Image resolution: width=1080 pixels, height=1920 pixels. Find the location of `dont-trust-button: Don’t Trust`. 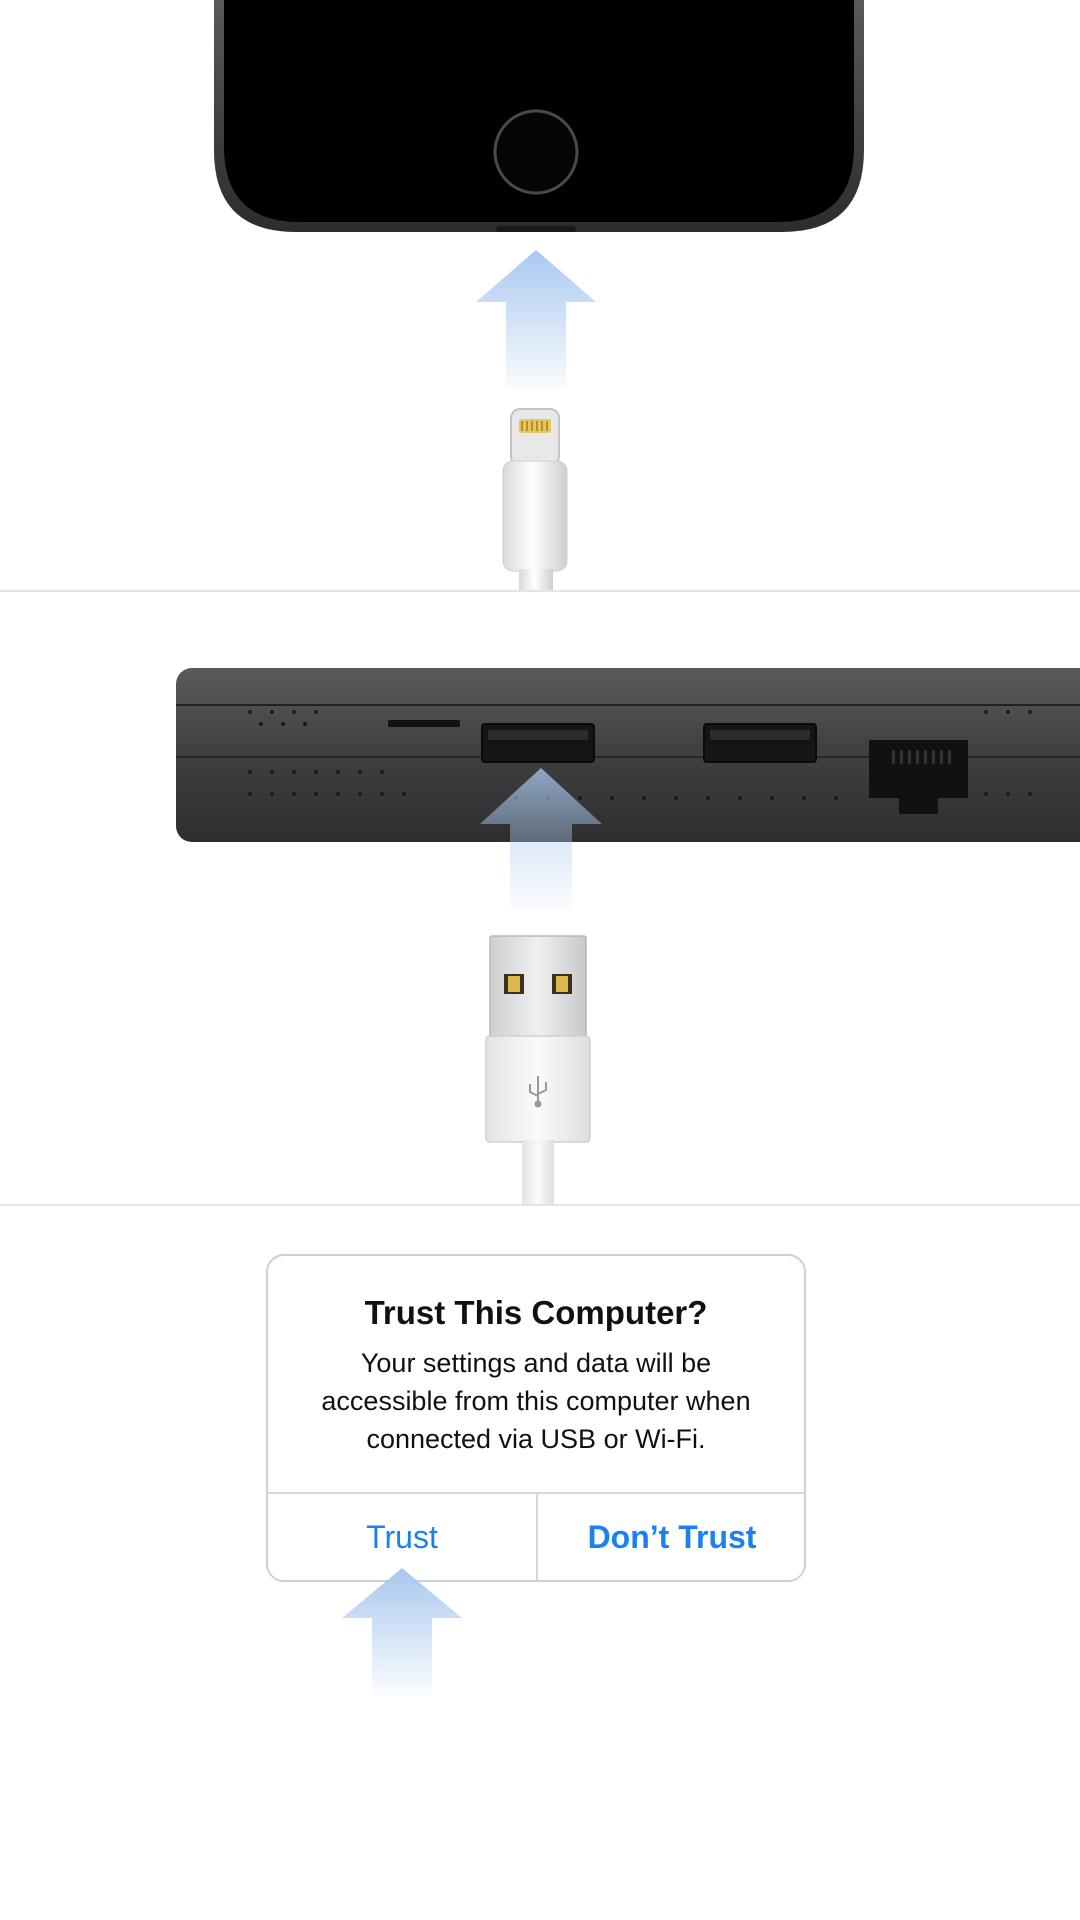

dont-trust-button: Don’t Trust is located at coordinates (671, 1537).